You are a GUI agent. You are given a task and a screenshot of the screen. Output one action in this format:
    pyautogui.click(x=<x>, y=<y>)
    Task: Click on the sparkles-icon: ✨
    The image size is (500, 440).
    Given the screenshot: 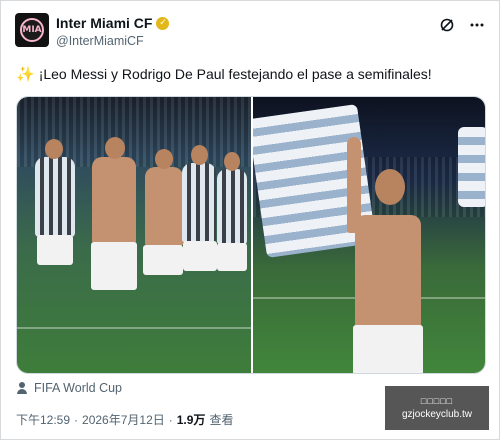 What is the action you would take?
    pyautogui.click(x=25, y=74)
    